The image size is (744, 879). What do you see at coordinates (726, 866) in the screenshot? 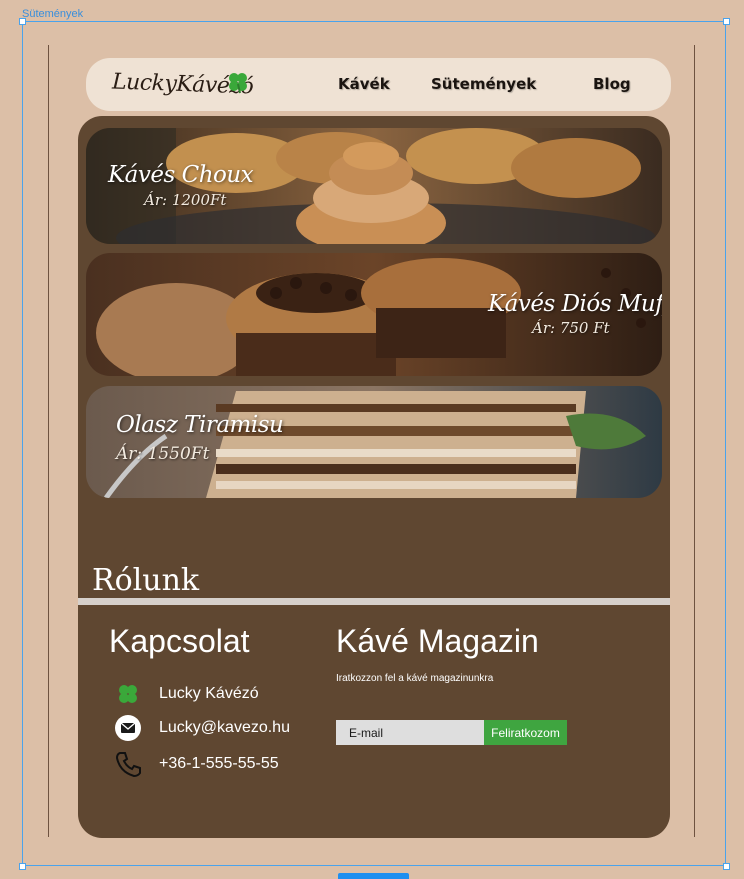
I see `resize-handle-bottom-right` at bounding box center [726, 866].